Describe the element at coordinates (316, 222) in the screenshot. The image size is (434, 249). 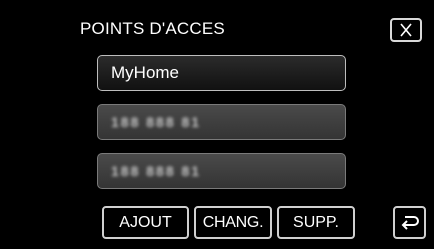
I see `delete-button: SUPP.` at that location.